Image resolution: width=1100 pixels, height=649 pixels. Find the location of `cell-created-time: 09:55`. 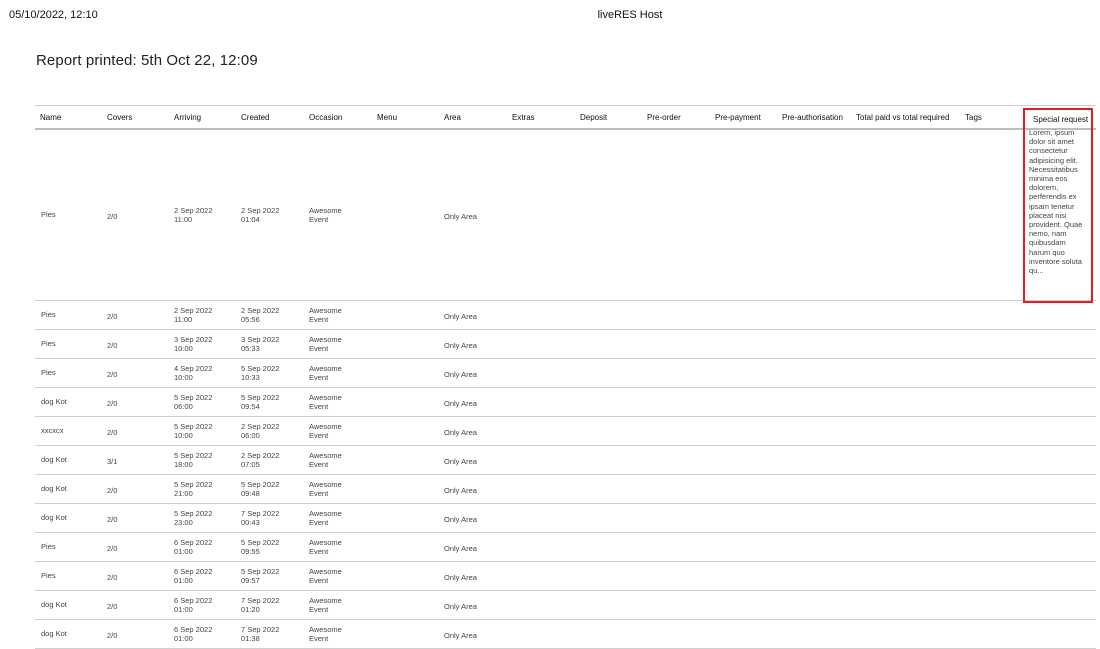

cell-created-time: 09:55 is located at coordinates (250, 551).